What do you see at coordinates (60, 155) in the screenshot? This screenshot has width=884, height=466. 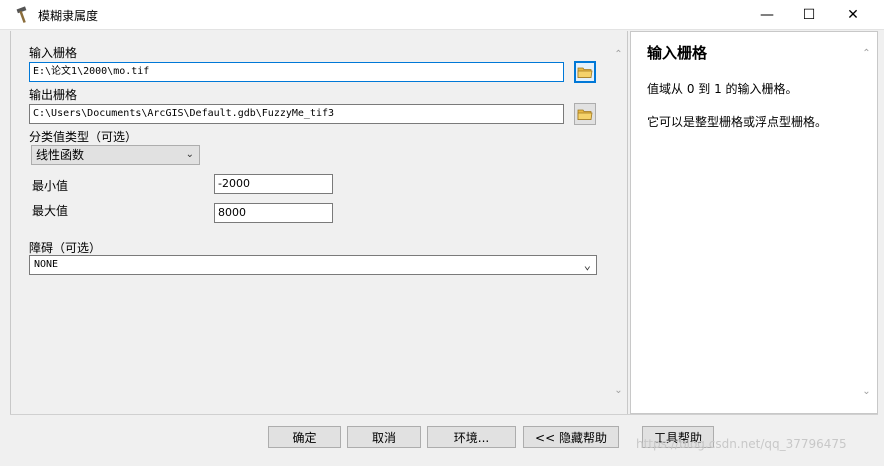 I see `membership-type-value: 线性函数` at bounding box center [60, 155].